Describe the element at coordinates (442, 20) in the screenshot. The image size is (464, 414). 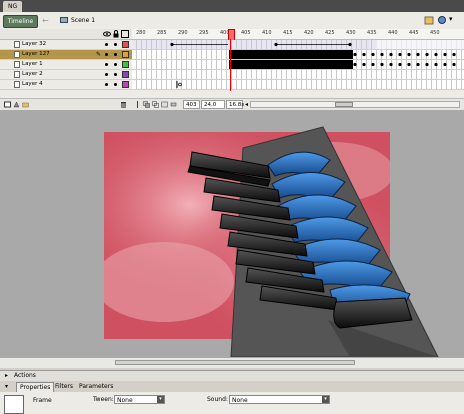
I see `edit-symbol-icon` at that location.